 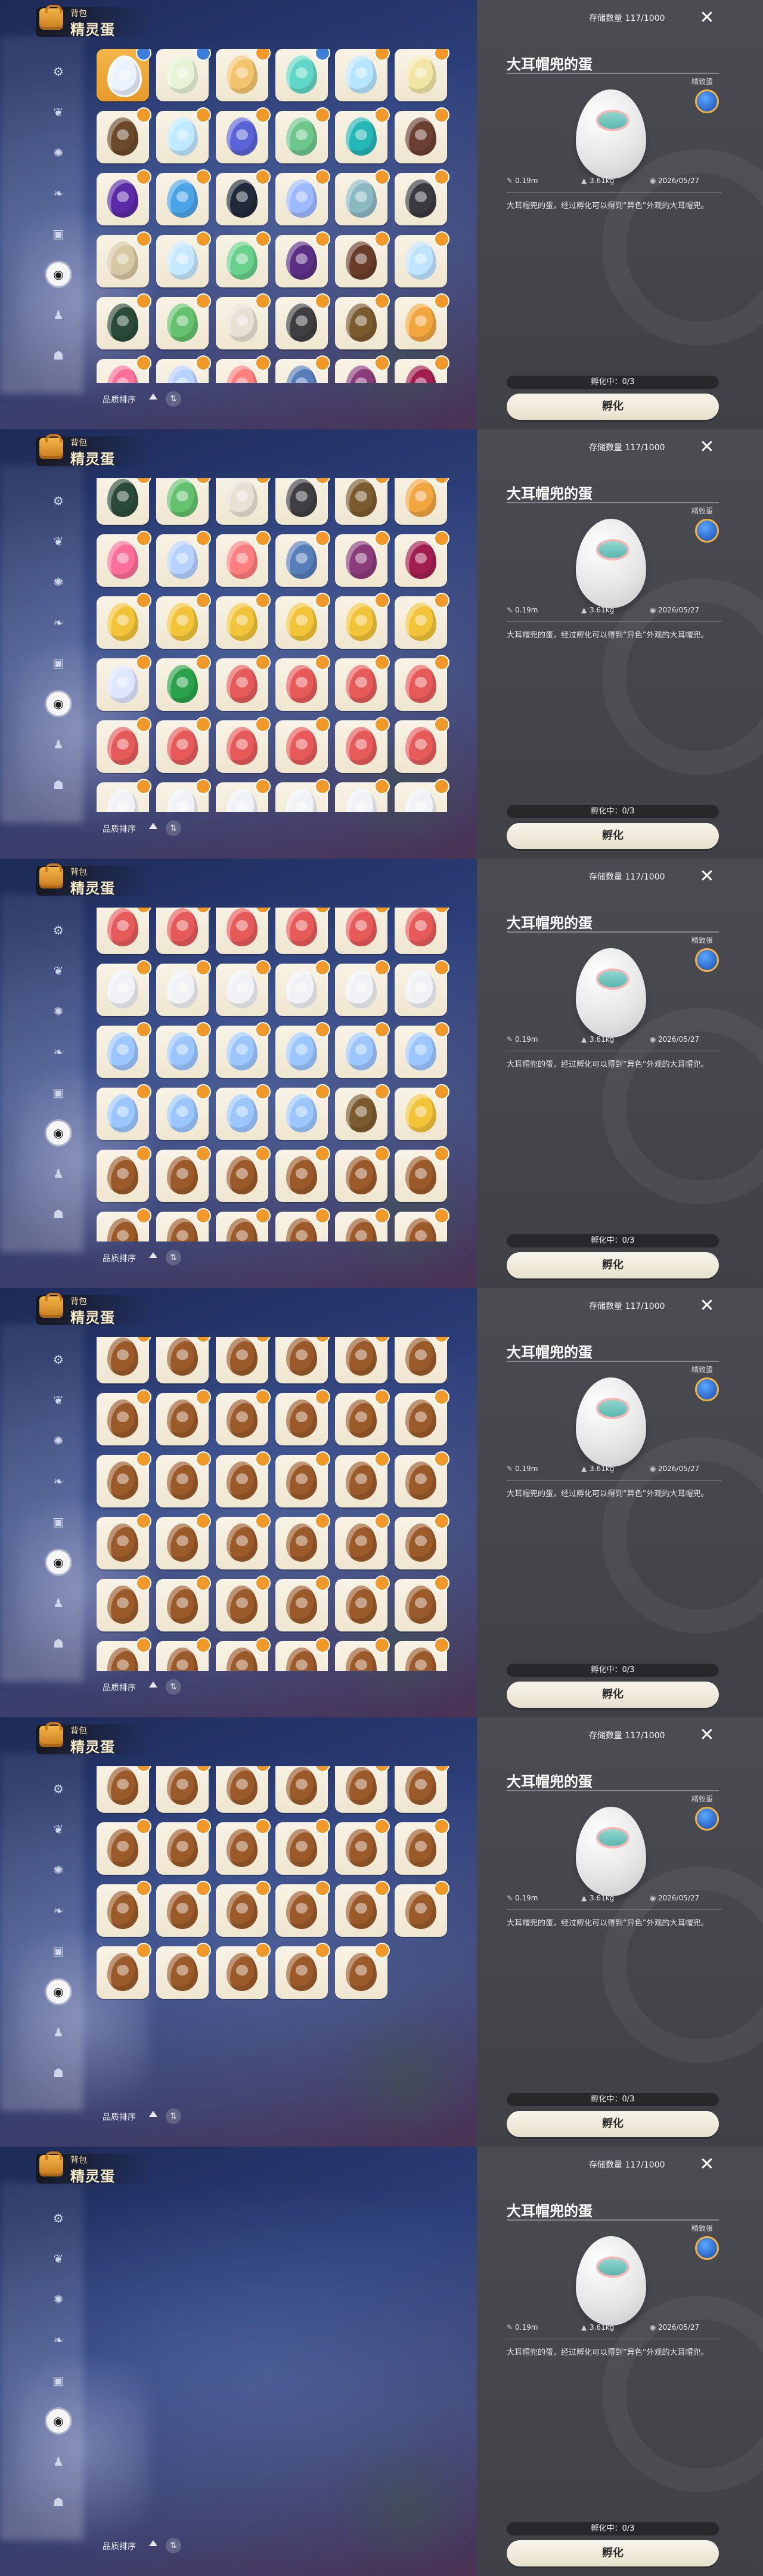 I want to click on close-button: ✕, so click(x=707, y=18).